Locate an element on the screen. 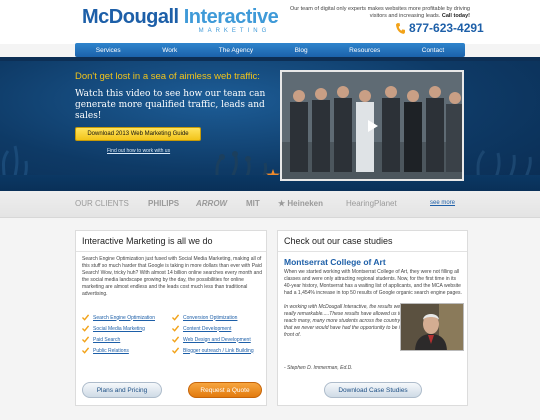  client-logo-philips: PHILIPS is located at coordinates (164, 203).